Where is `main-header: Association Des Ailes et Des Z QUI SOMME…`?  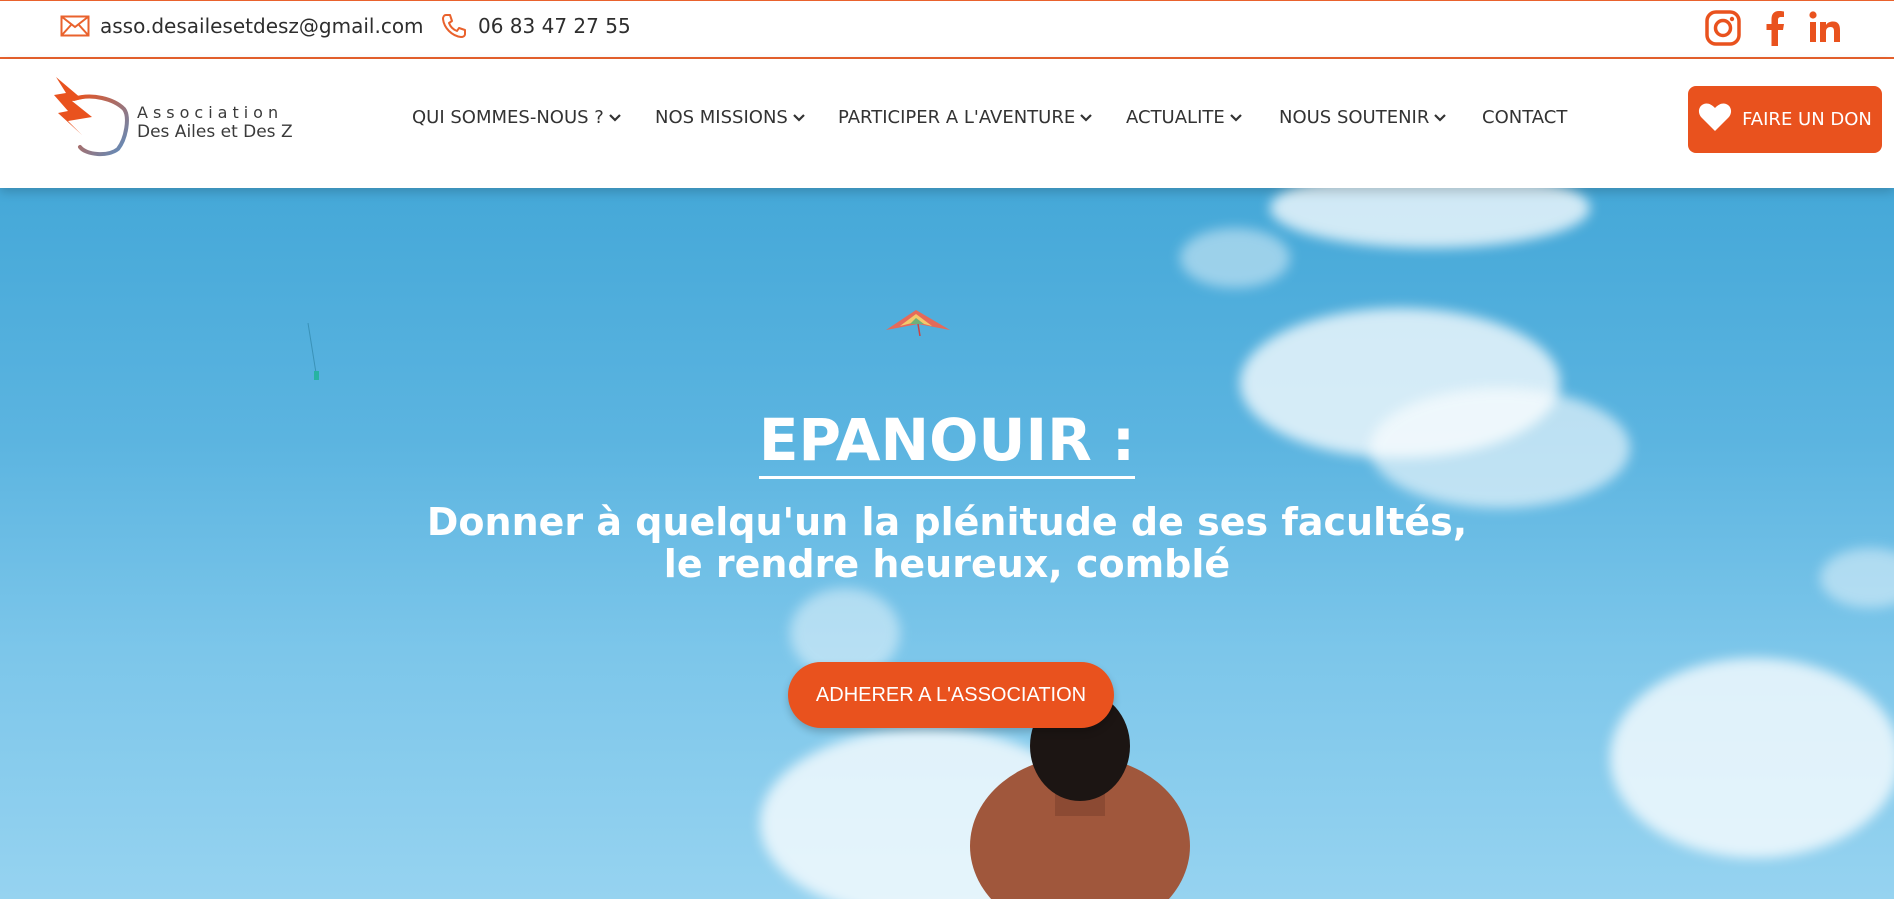
main-header: Association Des Ailes et Des Z QUI SOMME… is located at coordinates (947, 123).